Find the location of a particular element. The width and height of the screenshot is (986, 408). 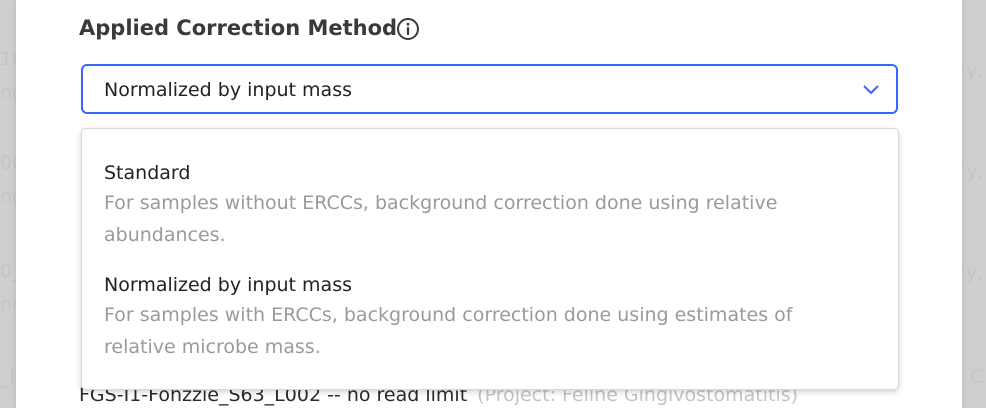

selected-value: Normalized by input mass is located at coordinates (228, 90).